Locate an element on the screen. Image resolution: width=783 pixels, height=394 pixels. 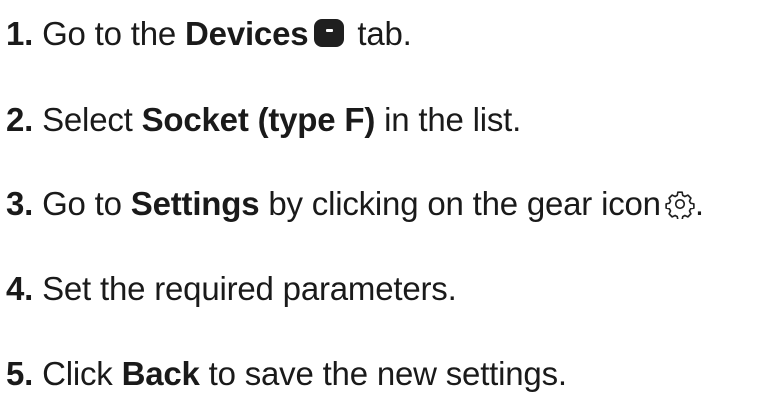
step-4: 4. Set the required parameters. is located at coordinates (231, 289).